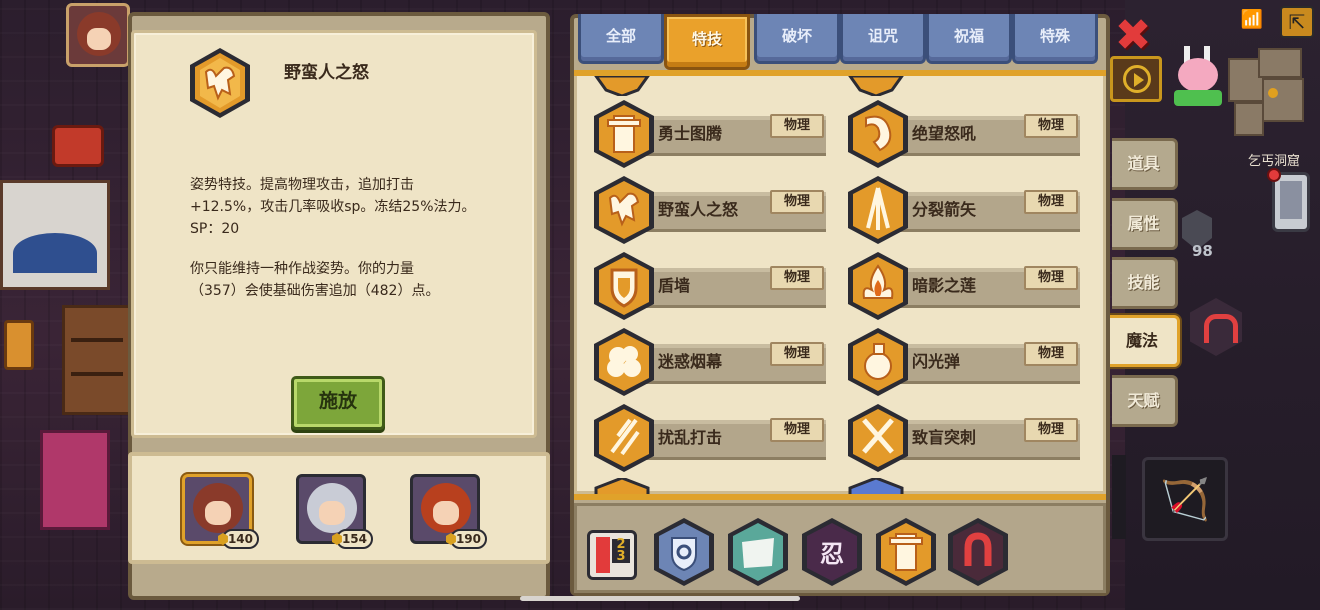 This screenshot has height=610, width=1320. I want to click on shadow-lotus-icon, so click(878, 286).